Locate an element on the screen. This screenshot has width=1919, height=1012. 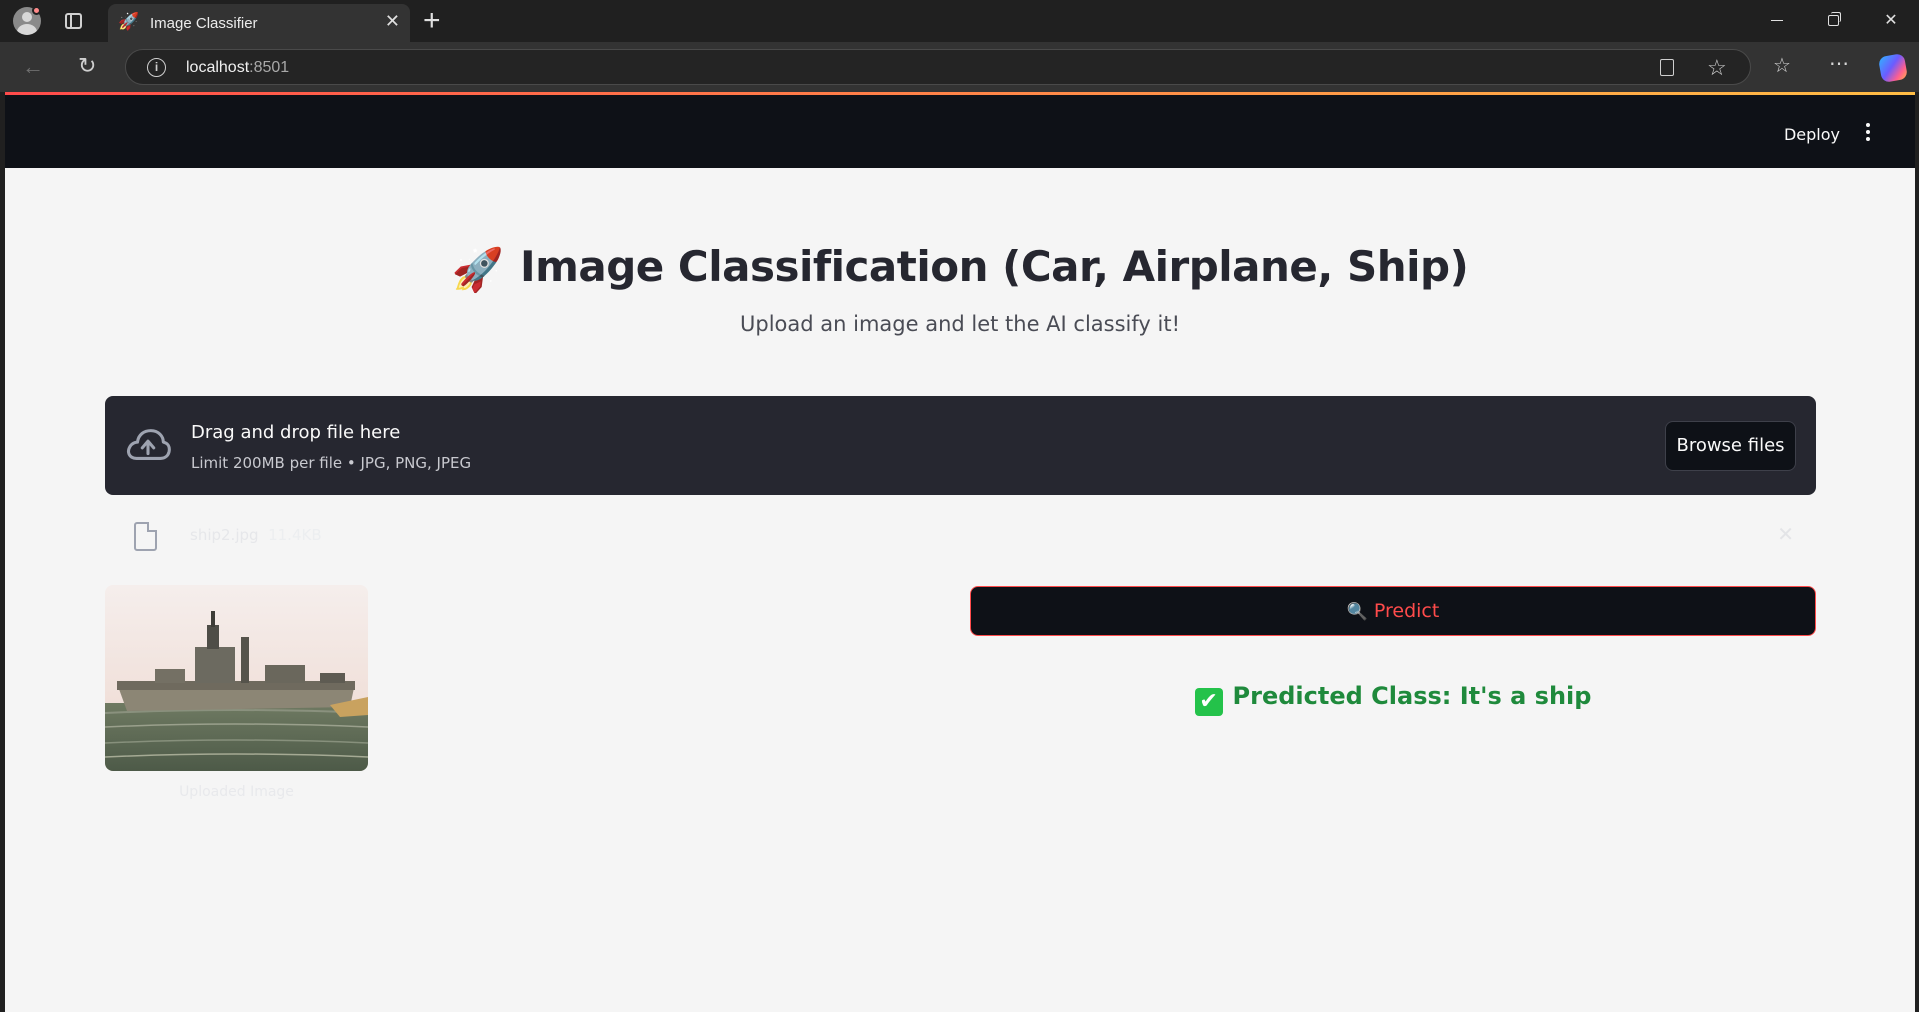
favorites-icon: ☆ is located at coordinates (1782, 65).